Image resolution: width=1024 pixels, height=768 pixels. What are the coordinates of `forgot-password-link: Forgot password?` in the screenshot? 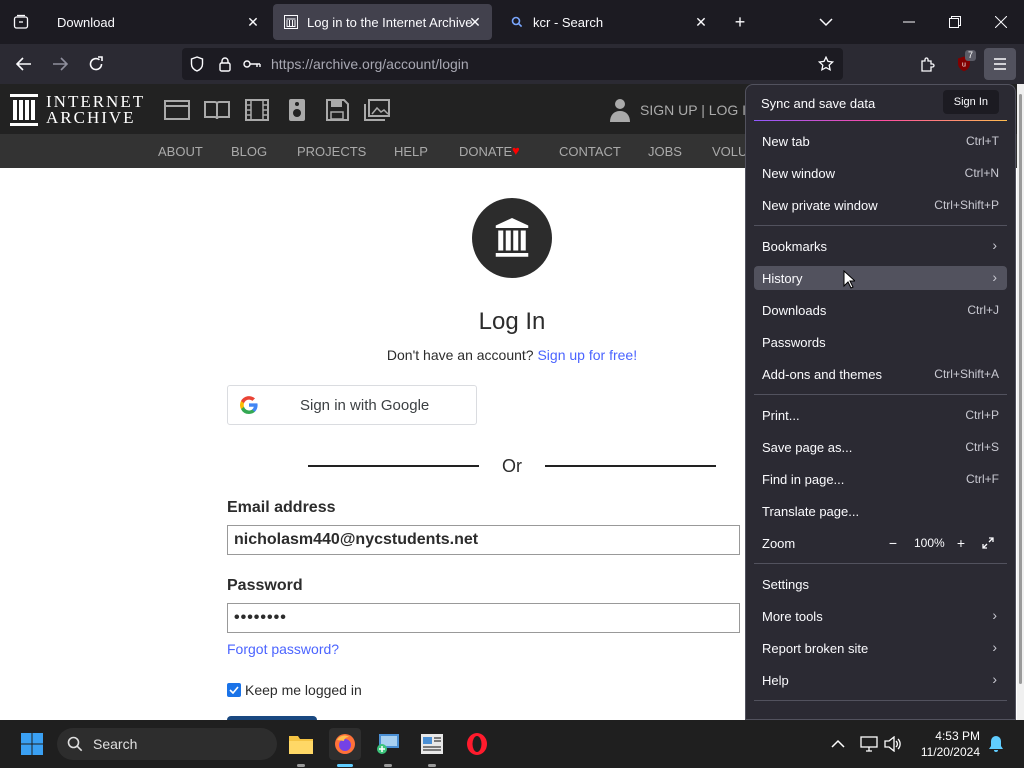 It's located at (283, 649).